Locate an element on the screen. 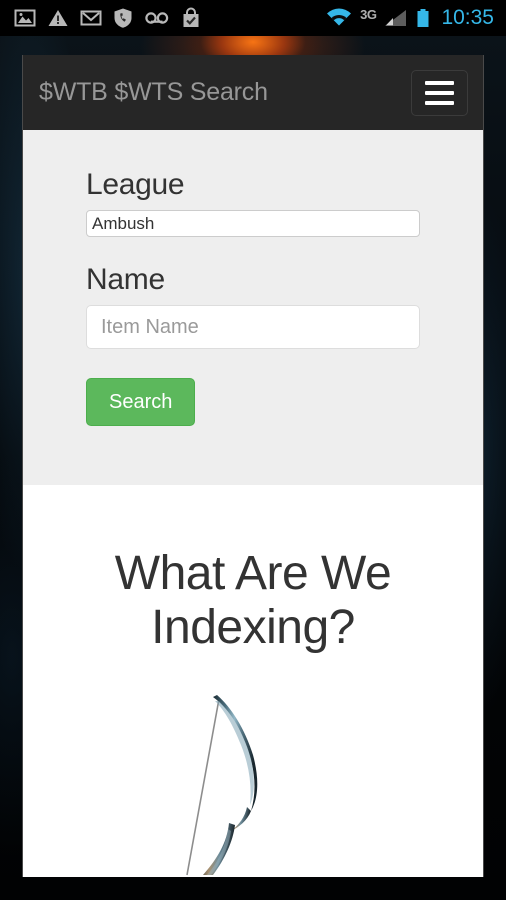 Image resolution: width=506 pixels, height=900 pixels. search-button: Search is located at coordinates (141, 402).